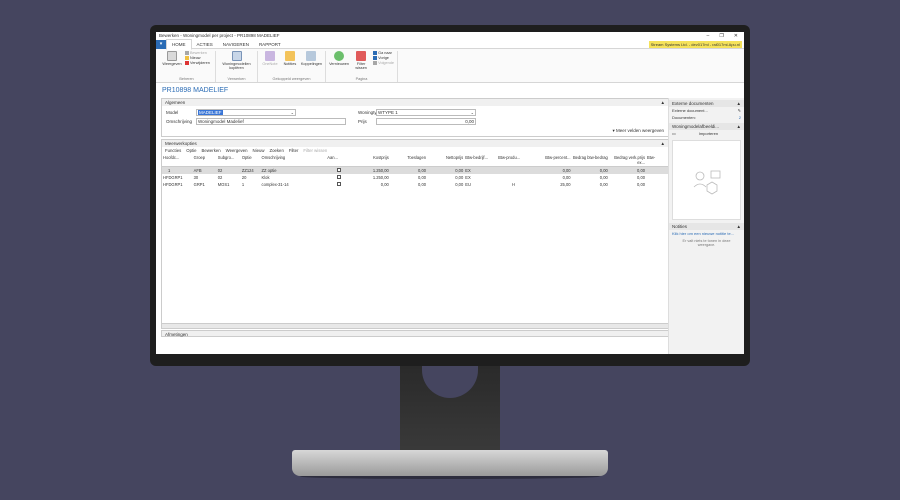 This screenshot has width=900, height=500. What do you see at coordinates (362, 121) in the screenshot?
I see `prijs-label: Prijs` at bounding box center [362, 121].